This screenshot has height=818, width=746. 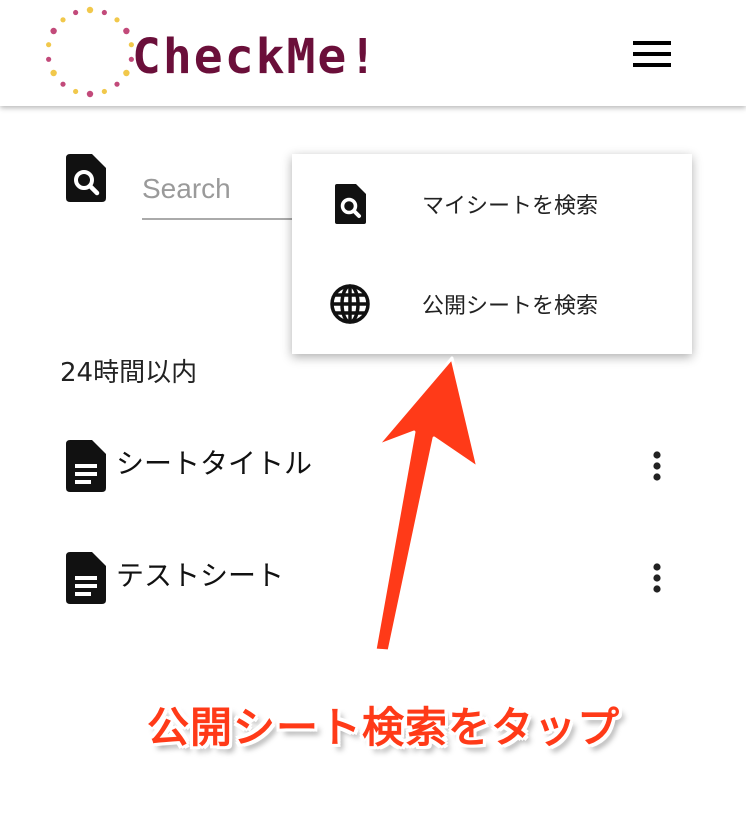 What do you see at coordinates (256, 57) in the screenshot?
I see `logo-text: CheckMe!` at bounding box center [256, 57].